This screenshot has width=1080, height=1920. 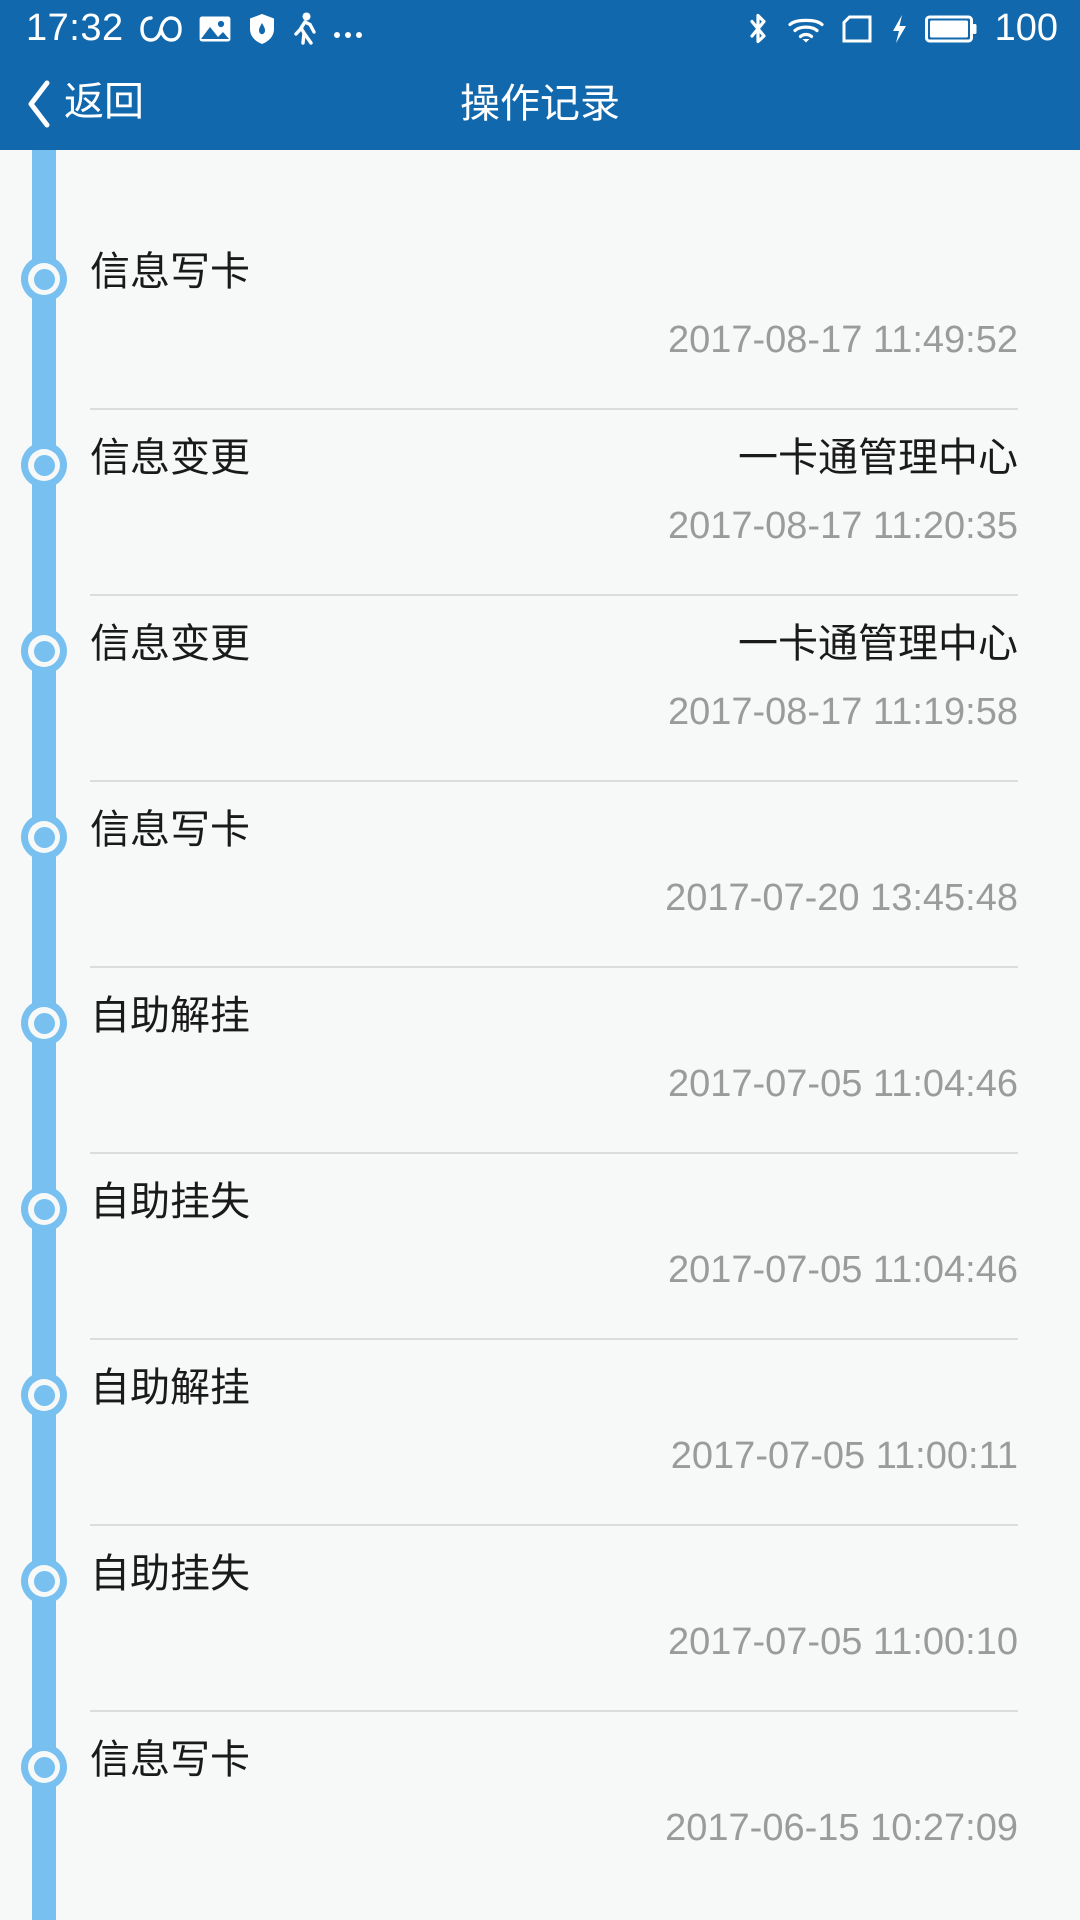 What do you see at coordinates (540, 501) in the screenshot?
I see `timeline-row: 信息变更 一卡通管理中心 2017-08-17 11:20:35` at bounding box center [540, 501].